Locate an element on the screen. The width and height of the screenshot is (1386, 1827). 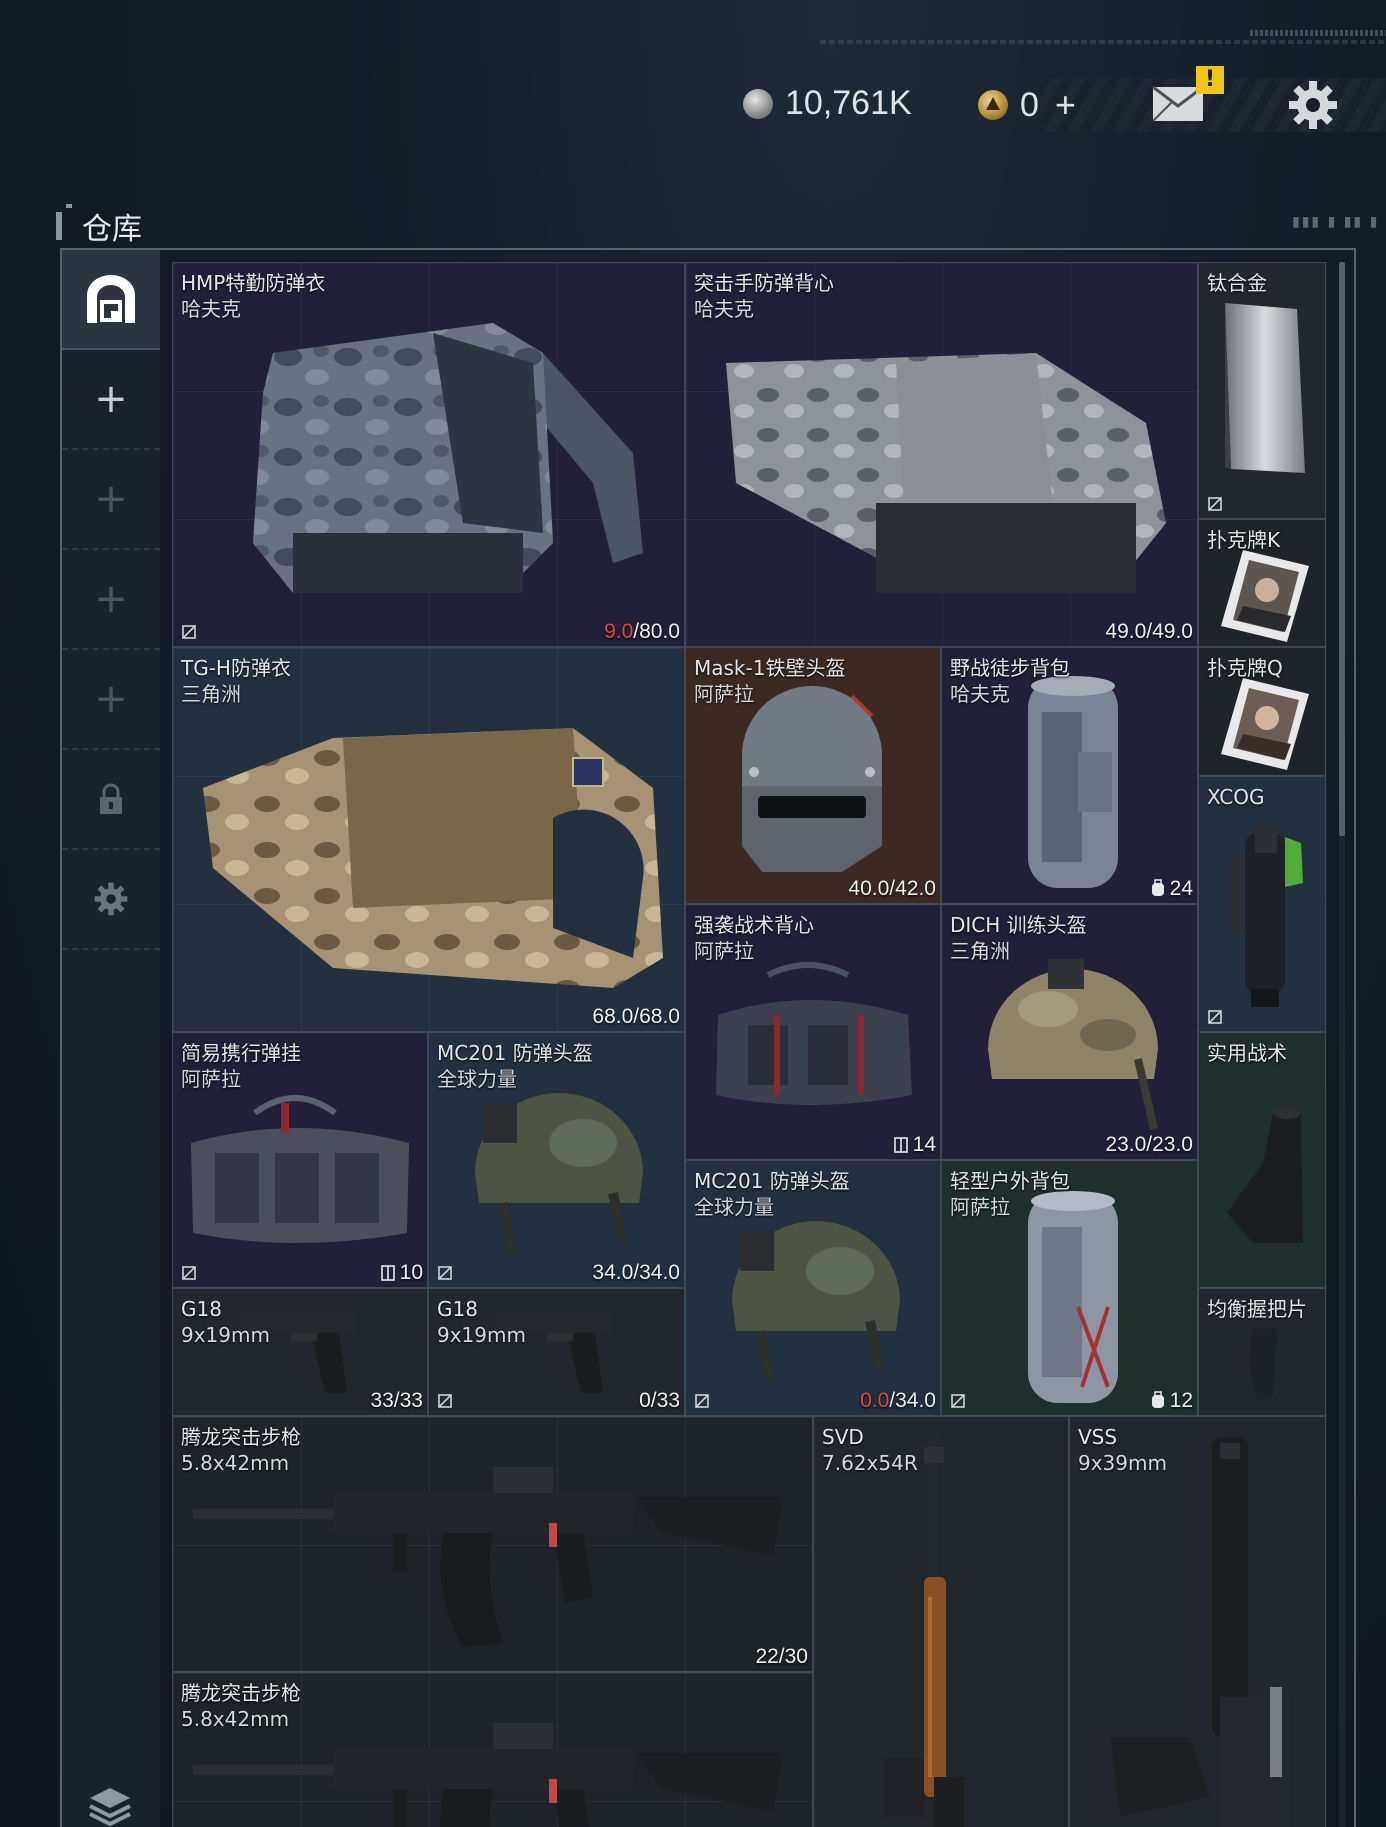
item-dich-helmet: DICH 训练头盔 三角洲 23.0/23.0 is located at coordinates (1069, 1032).